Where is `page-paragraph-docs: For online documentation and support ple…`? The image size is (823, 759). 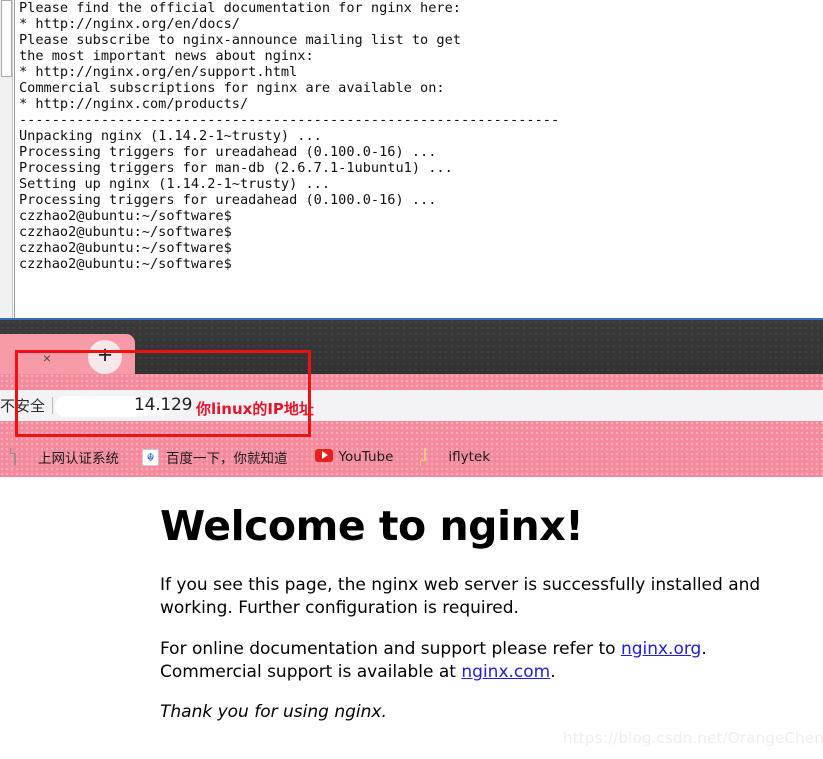
page-paragraph-docs: For online documentation and support ple… is located at coordinates (471, 661).